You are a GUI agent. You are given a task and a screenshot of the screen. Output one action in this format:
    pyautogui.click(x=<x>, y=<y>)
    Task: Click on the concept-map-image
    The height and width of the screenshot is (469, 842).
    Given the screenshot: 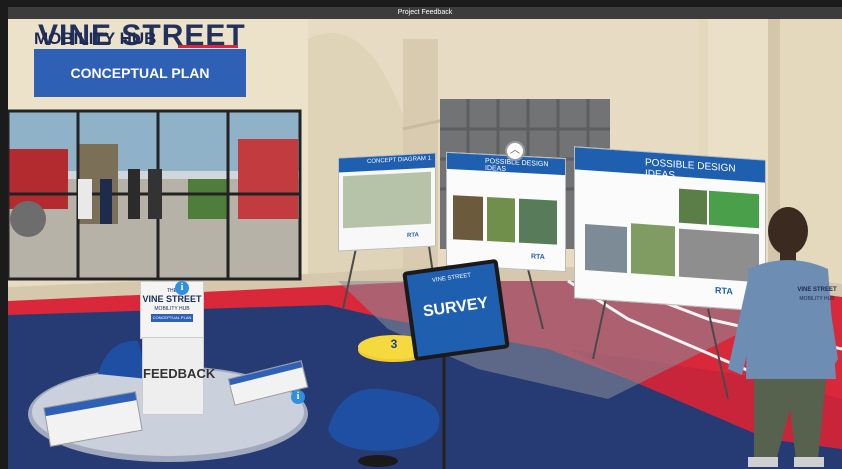 What is the action you would take?
    pyautogui.click(x=387, y=200)
    